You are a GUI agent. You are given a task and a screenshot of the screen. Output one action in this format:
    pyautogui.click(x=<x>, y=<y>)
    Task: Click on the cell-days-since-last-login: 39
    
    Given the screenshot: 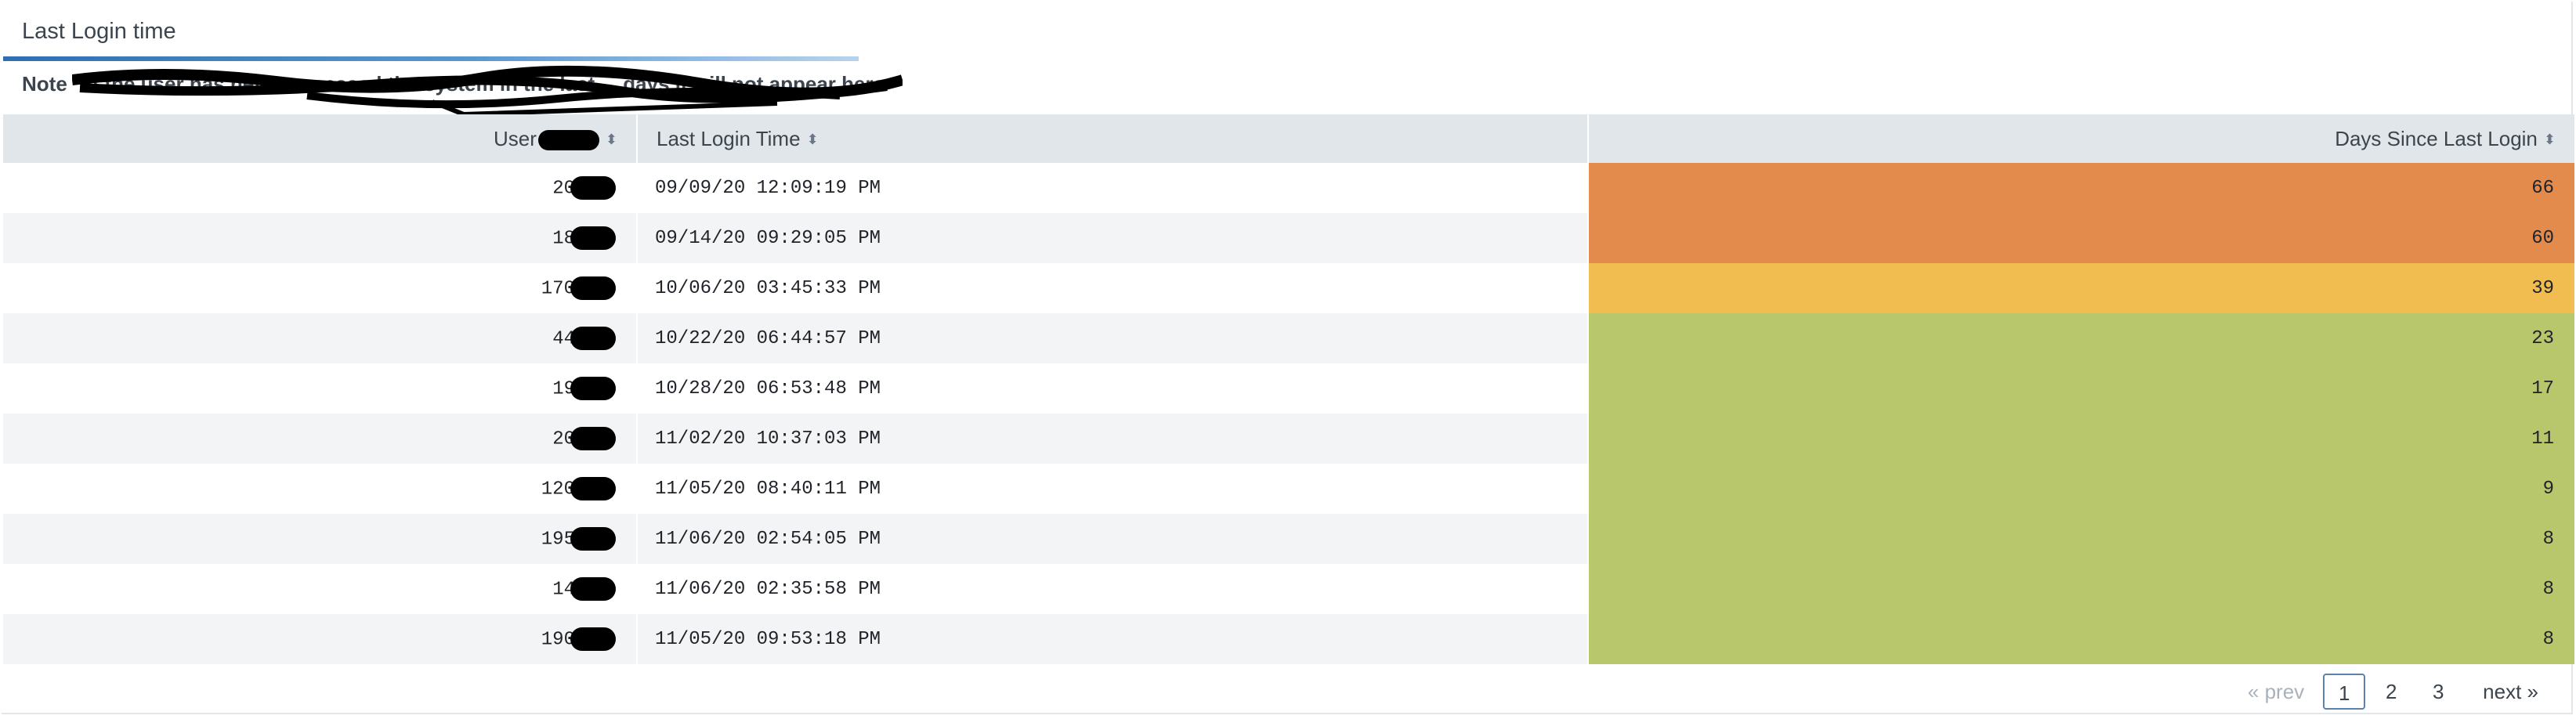 What is the action you would take?
    pyautogui.click(x=2081, y=288)
    